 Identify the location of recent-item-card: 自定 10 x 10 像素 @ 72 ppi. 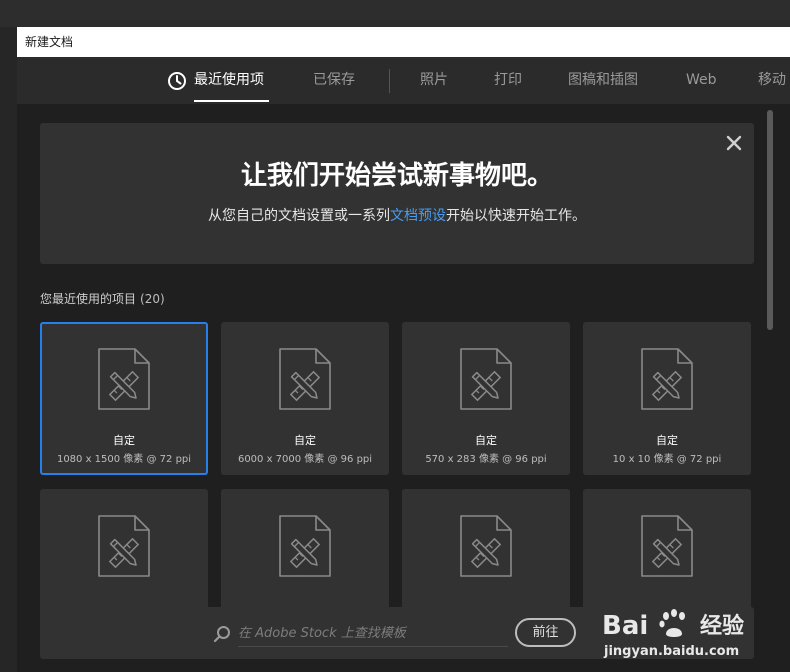
(667, 398).